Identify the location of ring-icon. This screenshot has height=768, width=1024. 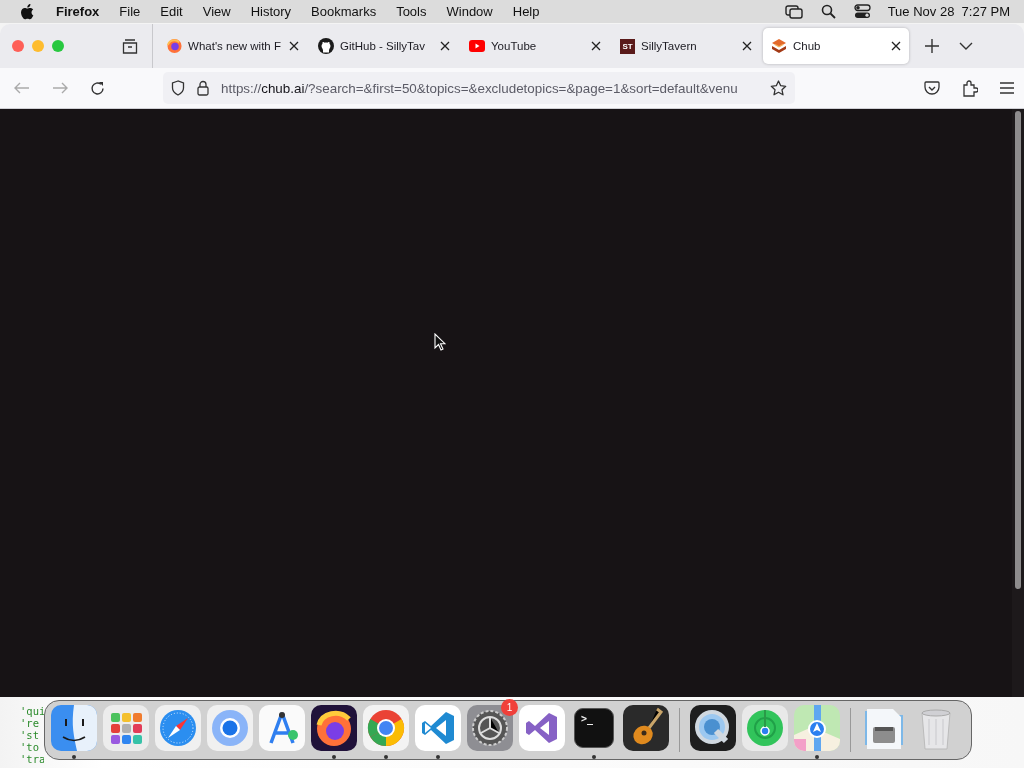
(230, 728).